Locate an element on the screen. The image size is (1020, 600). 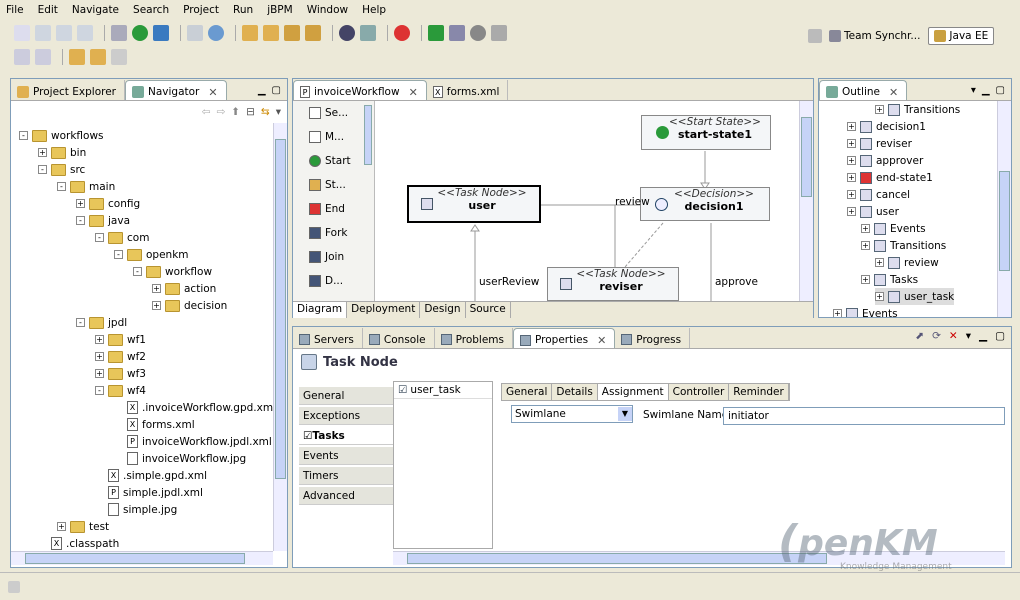
terminate-icon is located at coordinates (478, 33).